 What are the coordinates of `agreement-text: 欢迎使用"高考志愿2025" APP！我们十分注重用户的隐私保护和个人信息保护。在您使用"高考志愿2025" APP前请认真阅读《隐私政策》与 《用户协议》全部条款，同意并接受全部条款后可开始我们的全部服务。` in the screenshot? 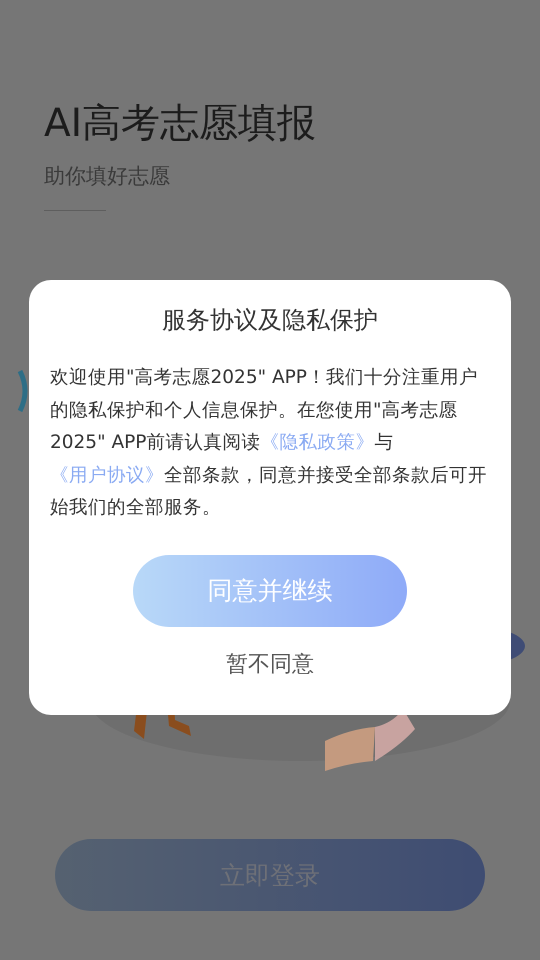 It's located at (269, 443).